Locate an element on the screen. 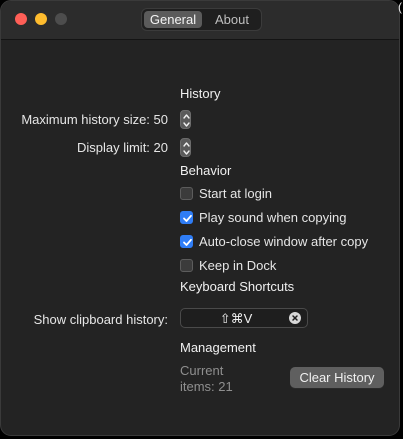 The width and height of the screenshot is (403, 439). clear-shortcut-button is located at coordinates (295, 318).